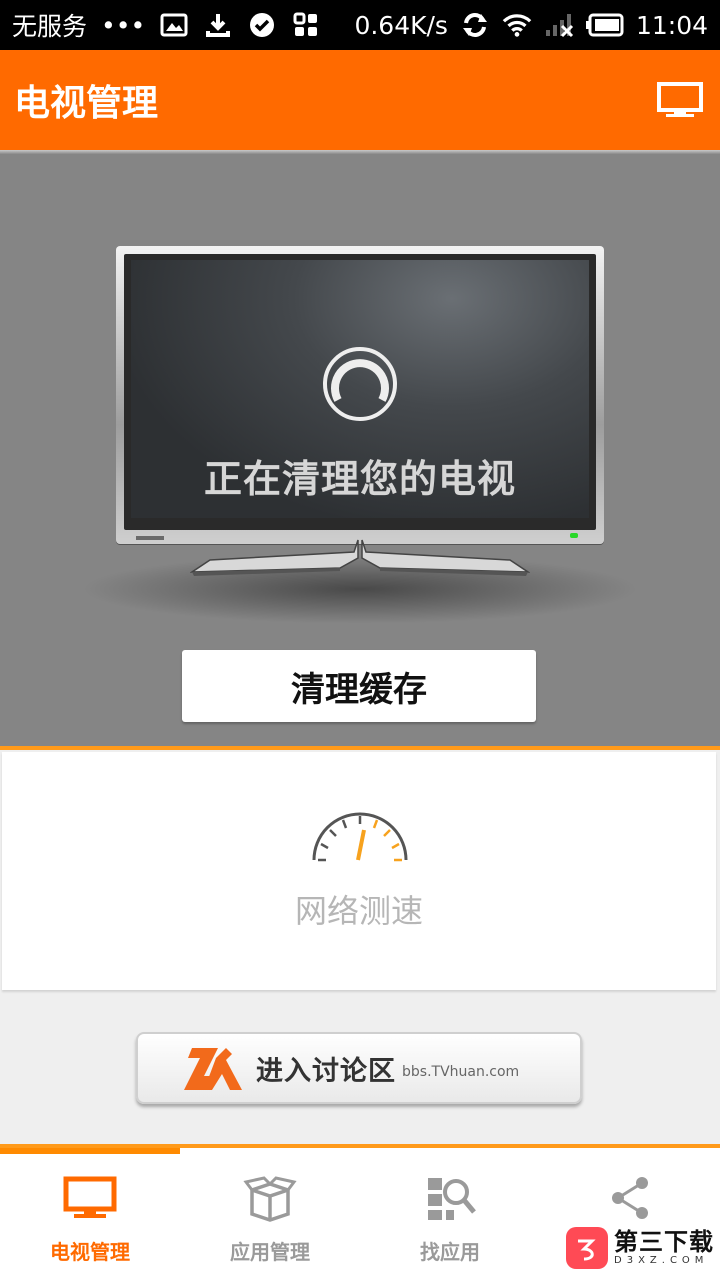  Describe the element at coordinates (358, 911) in the screenshot. I see `speed-test-label: 网络测速` at that location.